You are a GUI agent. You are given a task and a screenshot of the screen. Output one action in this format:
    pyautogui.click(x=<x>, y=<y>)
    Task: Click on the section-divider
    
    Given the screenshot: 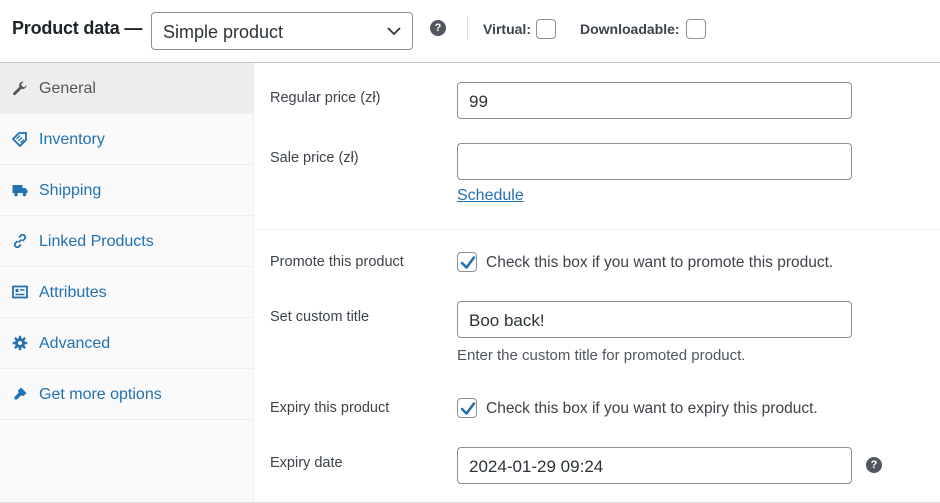 What is the action you would take?
    pyautogui.click(x=597, y=229)
    